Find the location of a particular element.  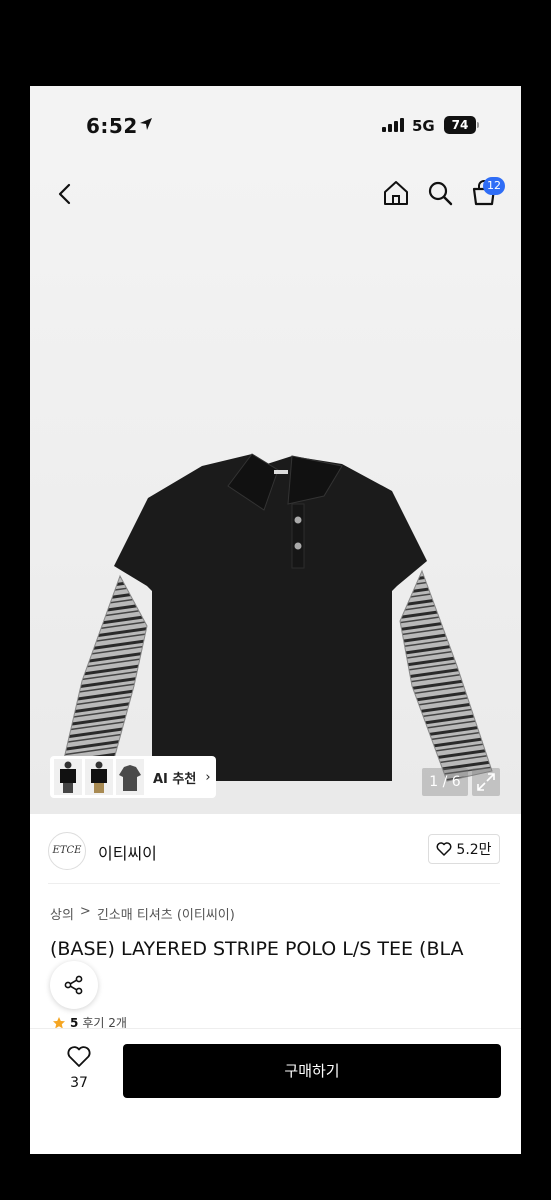

seller-like-count: 5.2만 is located at coordinates (474, 850).